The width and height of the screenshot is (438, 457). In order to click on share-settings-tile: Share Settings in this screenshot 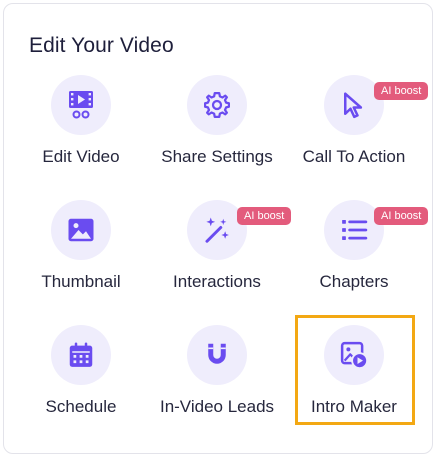, I will do `click(217, 130)`.